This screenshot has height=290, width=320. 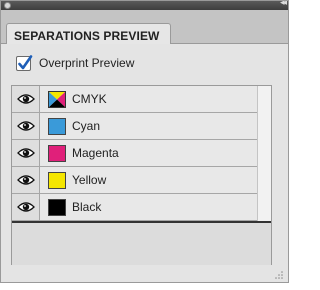 What do you see at coordinates (57, 207) in the screenshot?
I see `black-swatch-icon` at bounding box center [57, 207].